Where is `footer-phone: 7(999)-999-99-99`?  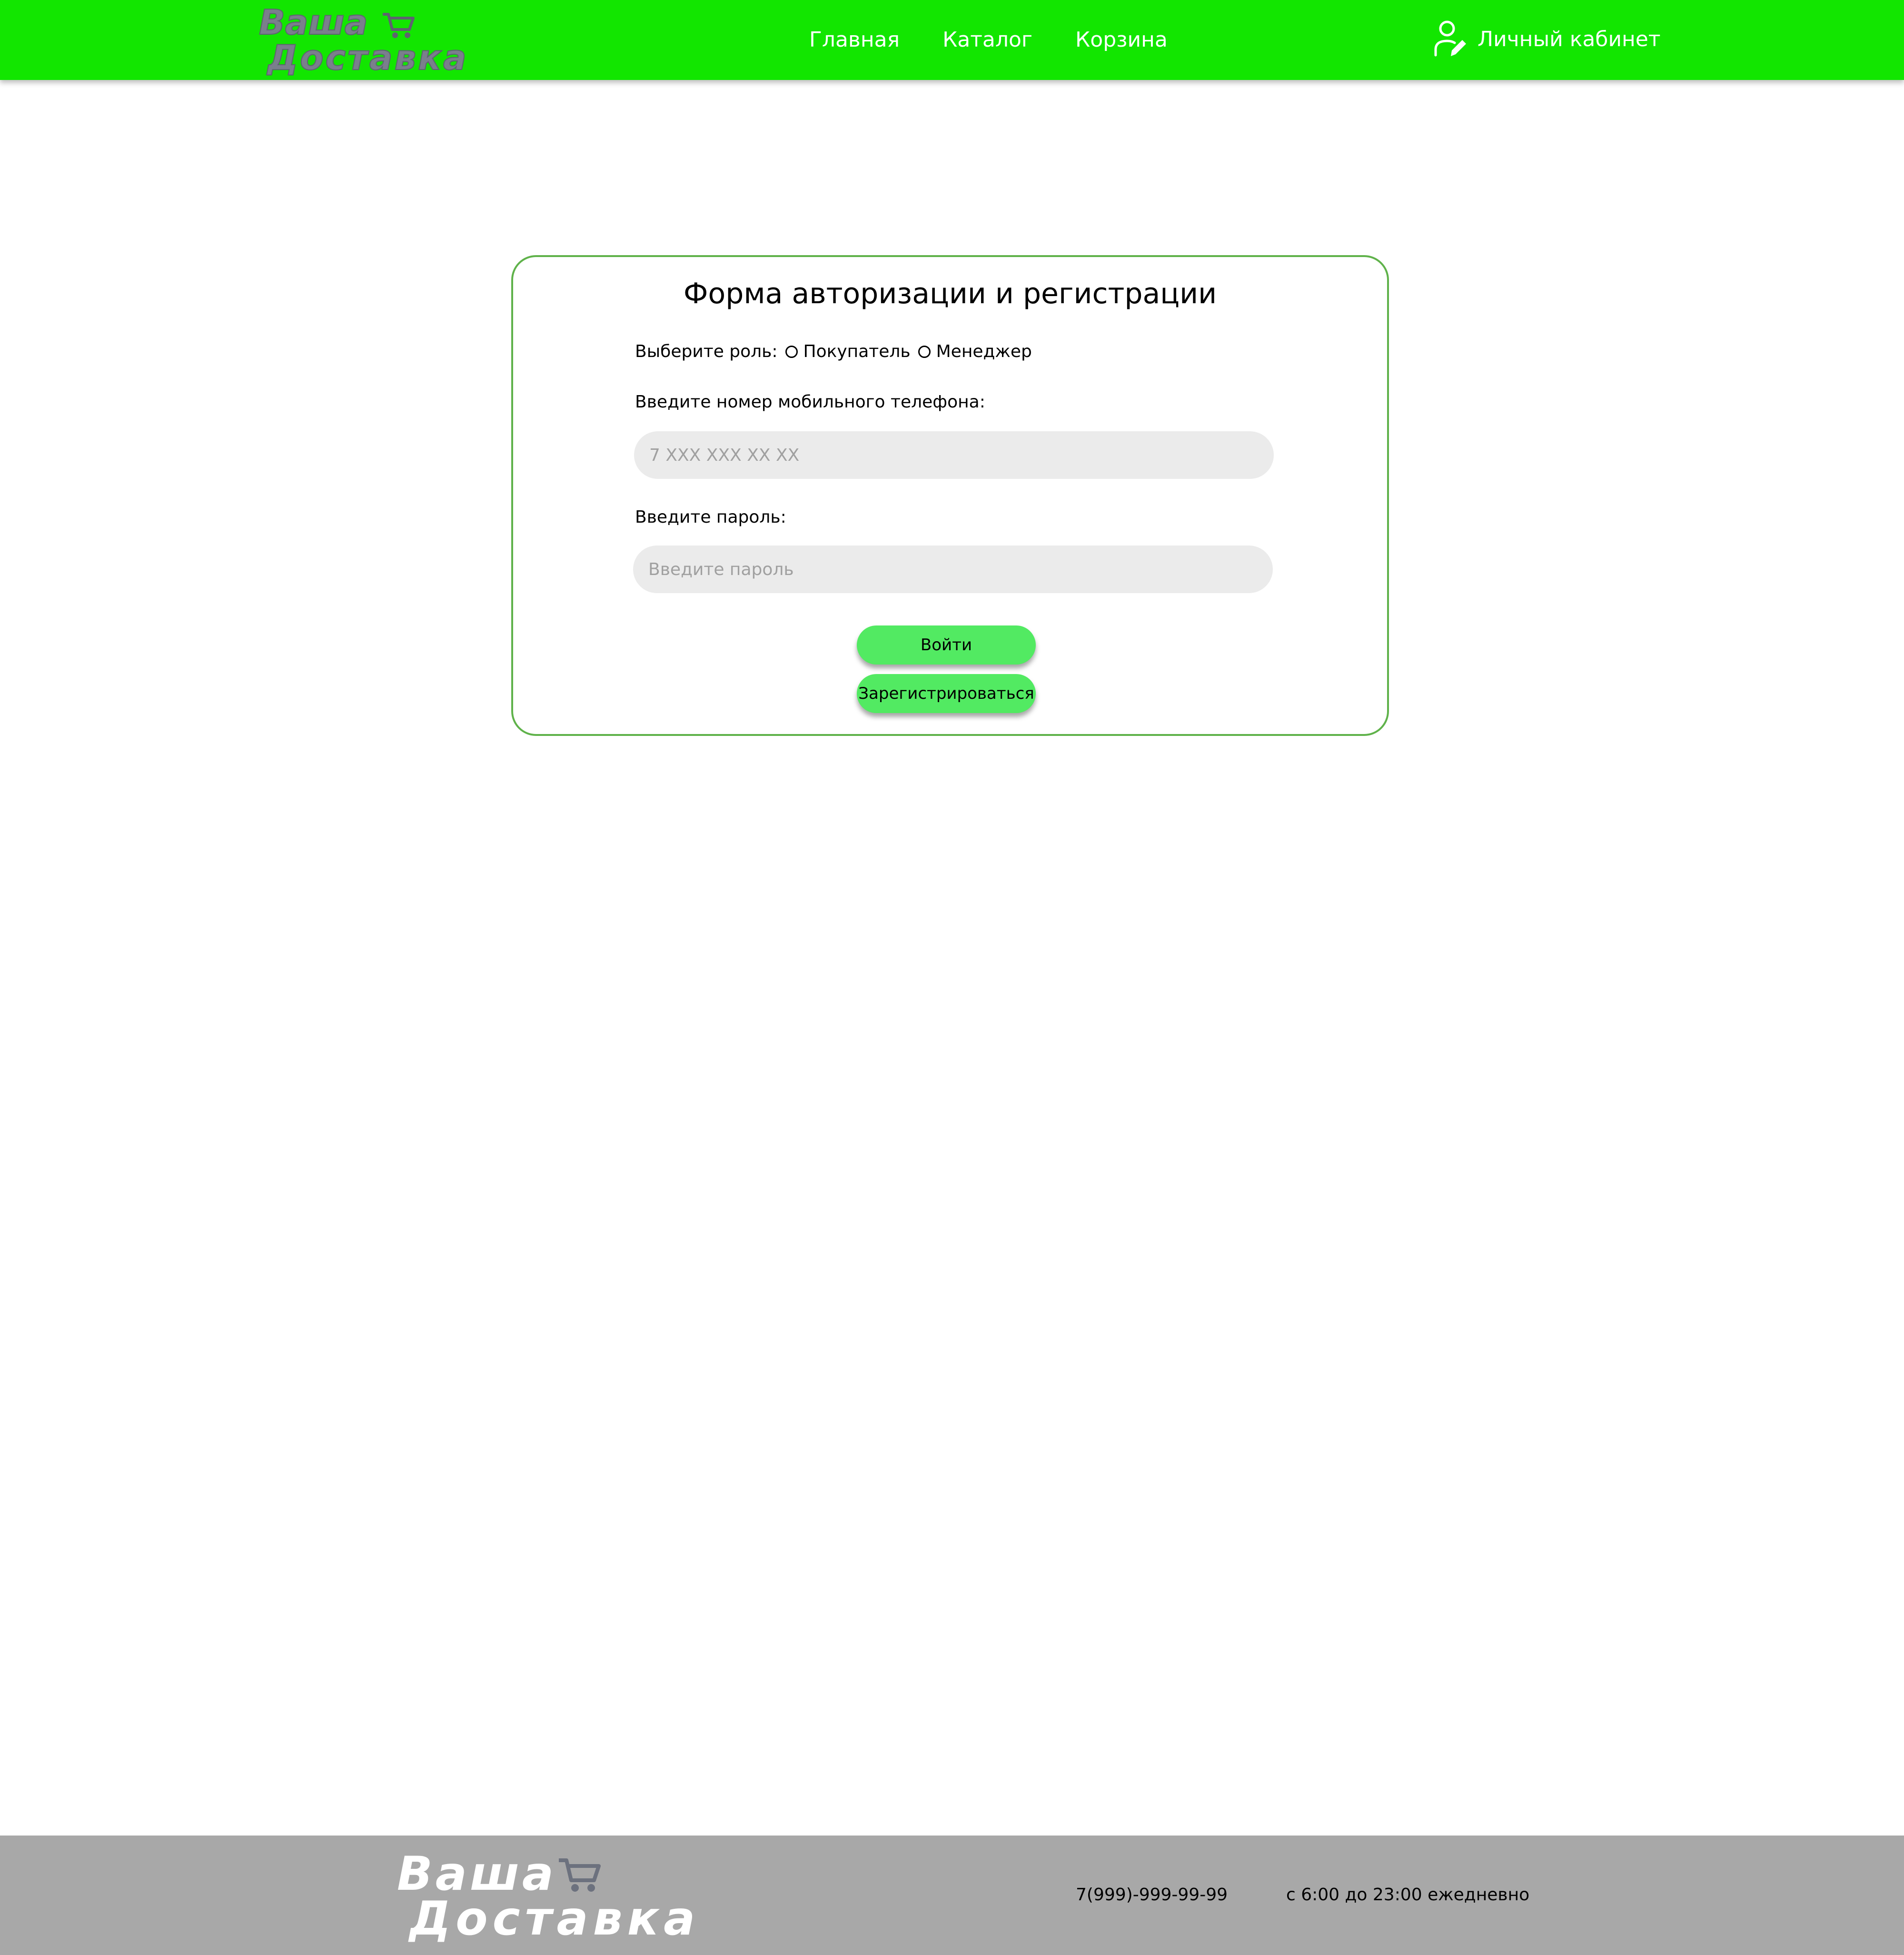
footer-phone: 7(999)-999-99-99 is located at coordinates (1152, 1895).